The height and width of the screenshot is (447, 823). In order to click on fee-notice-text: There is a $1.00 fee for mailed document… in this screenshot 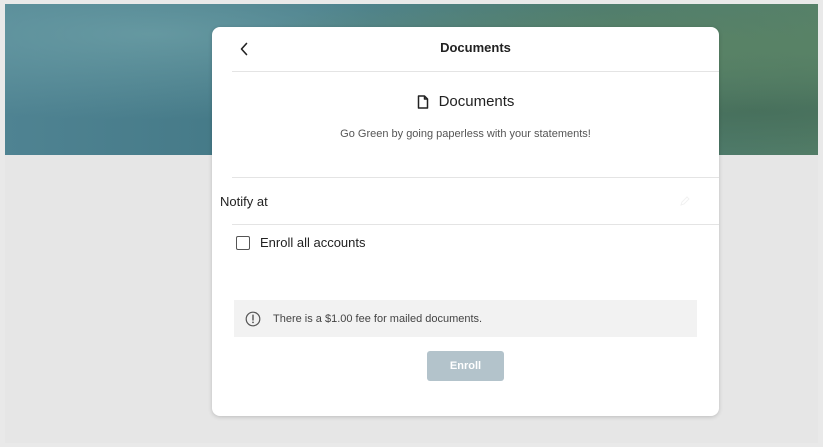, I will do `click(378, 318)`.